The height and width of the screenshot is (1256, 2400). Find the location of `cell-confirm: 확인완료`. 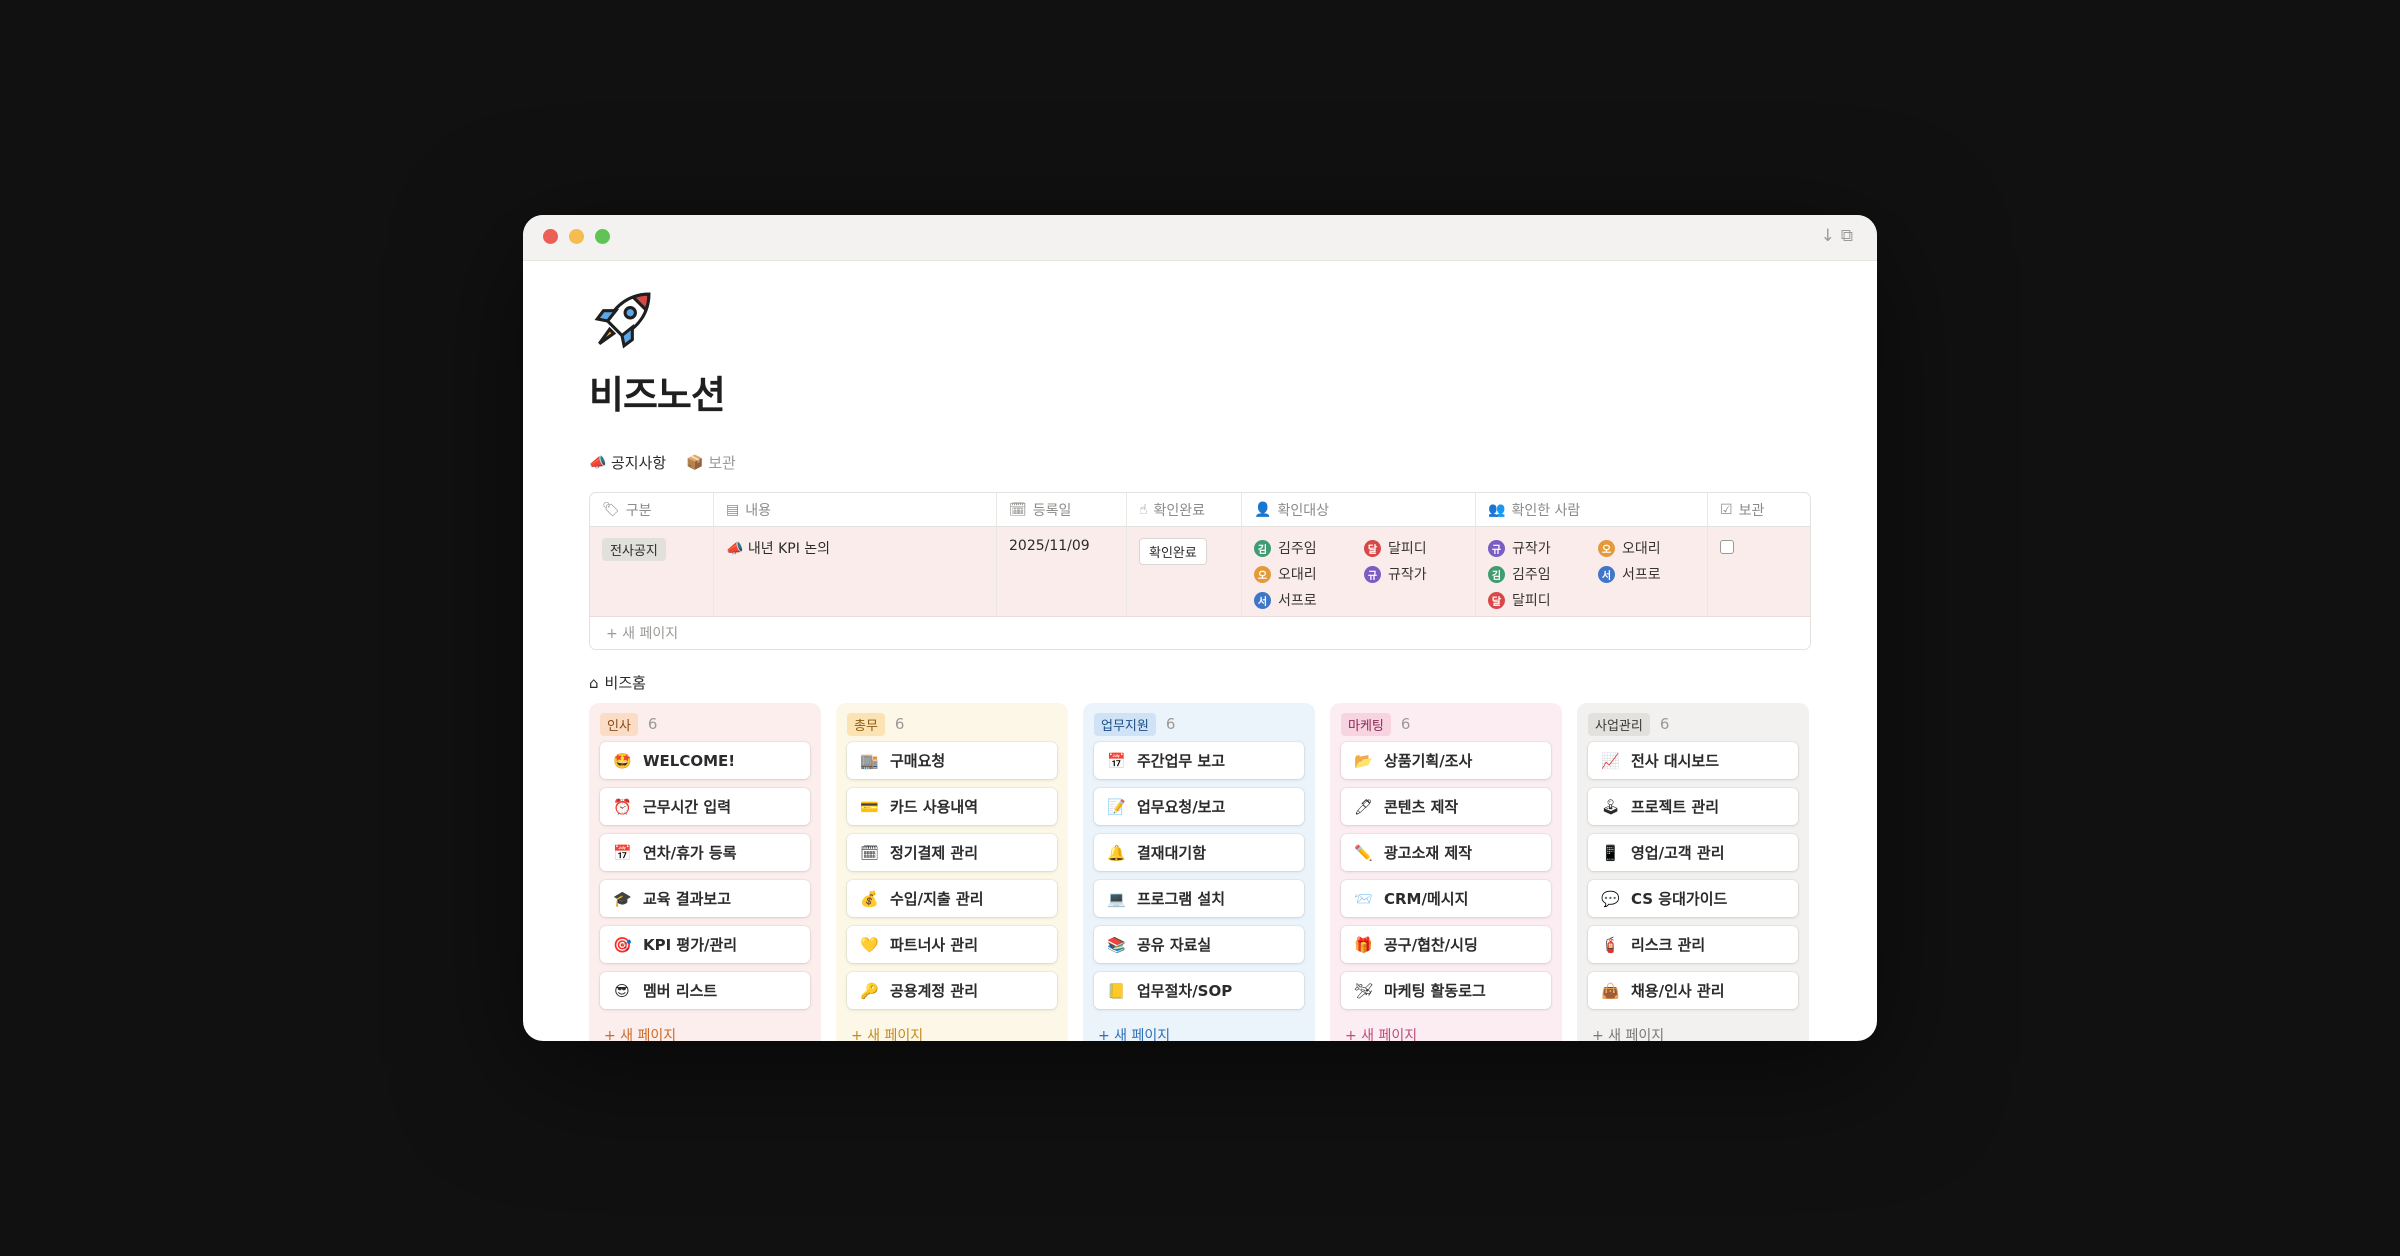

cell-confirm: 확인완료 is located at coordinates (1184, 571).